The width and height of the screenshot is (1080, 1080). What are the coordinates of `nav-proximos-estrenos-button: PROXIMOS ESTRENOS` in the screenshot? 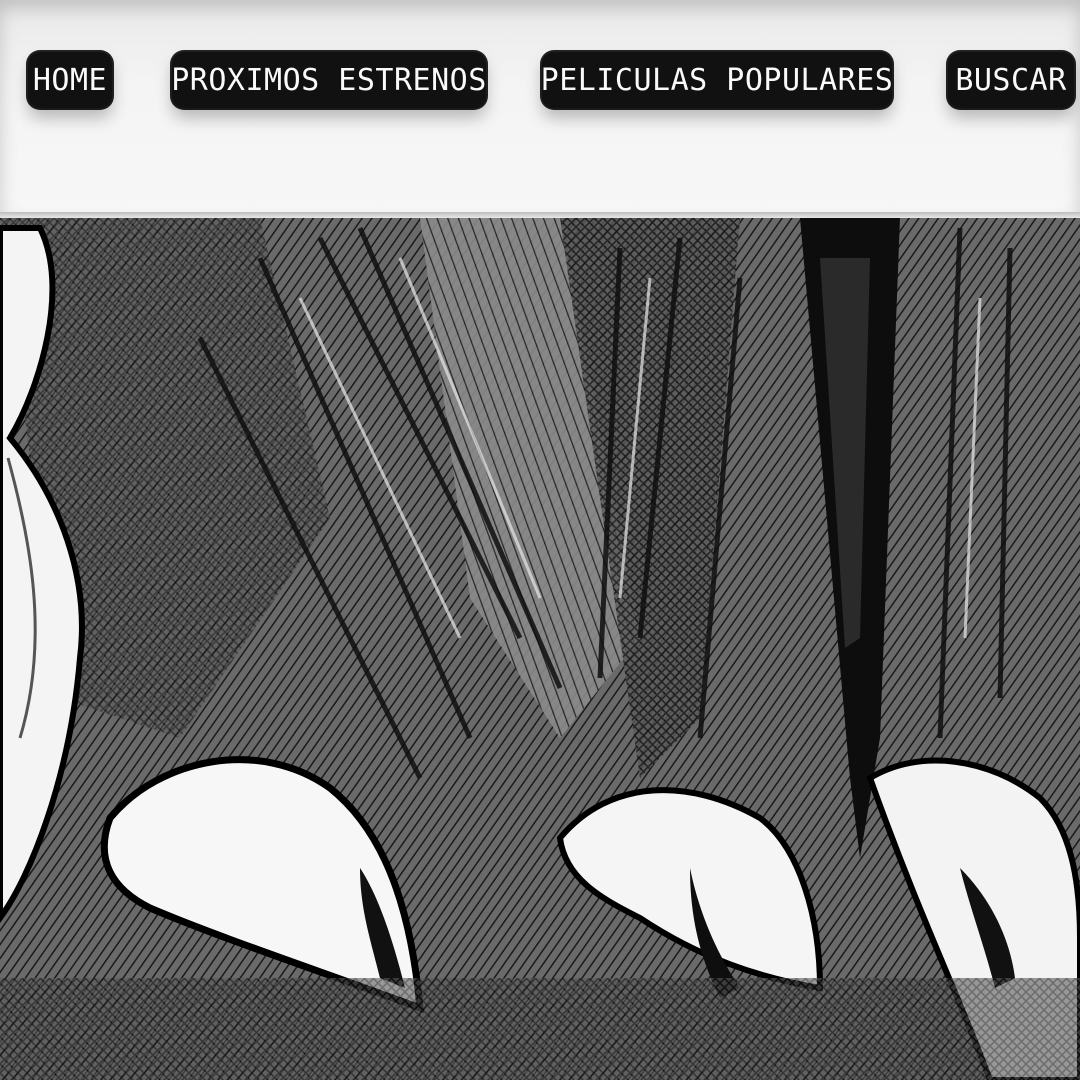 It's located at (328, 80).